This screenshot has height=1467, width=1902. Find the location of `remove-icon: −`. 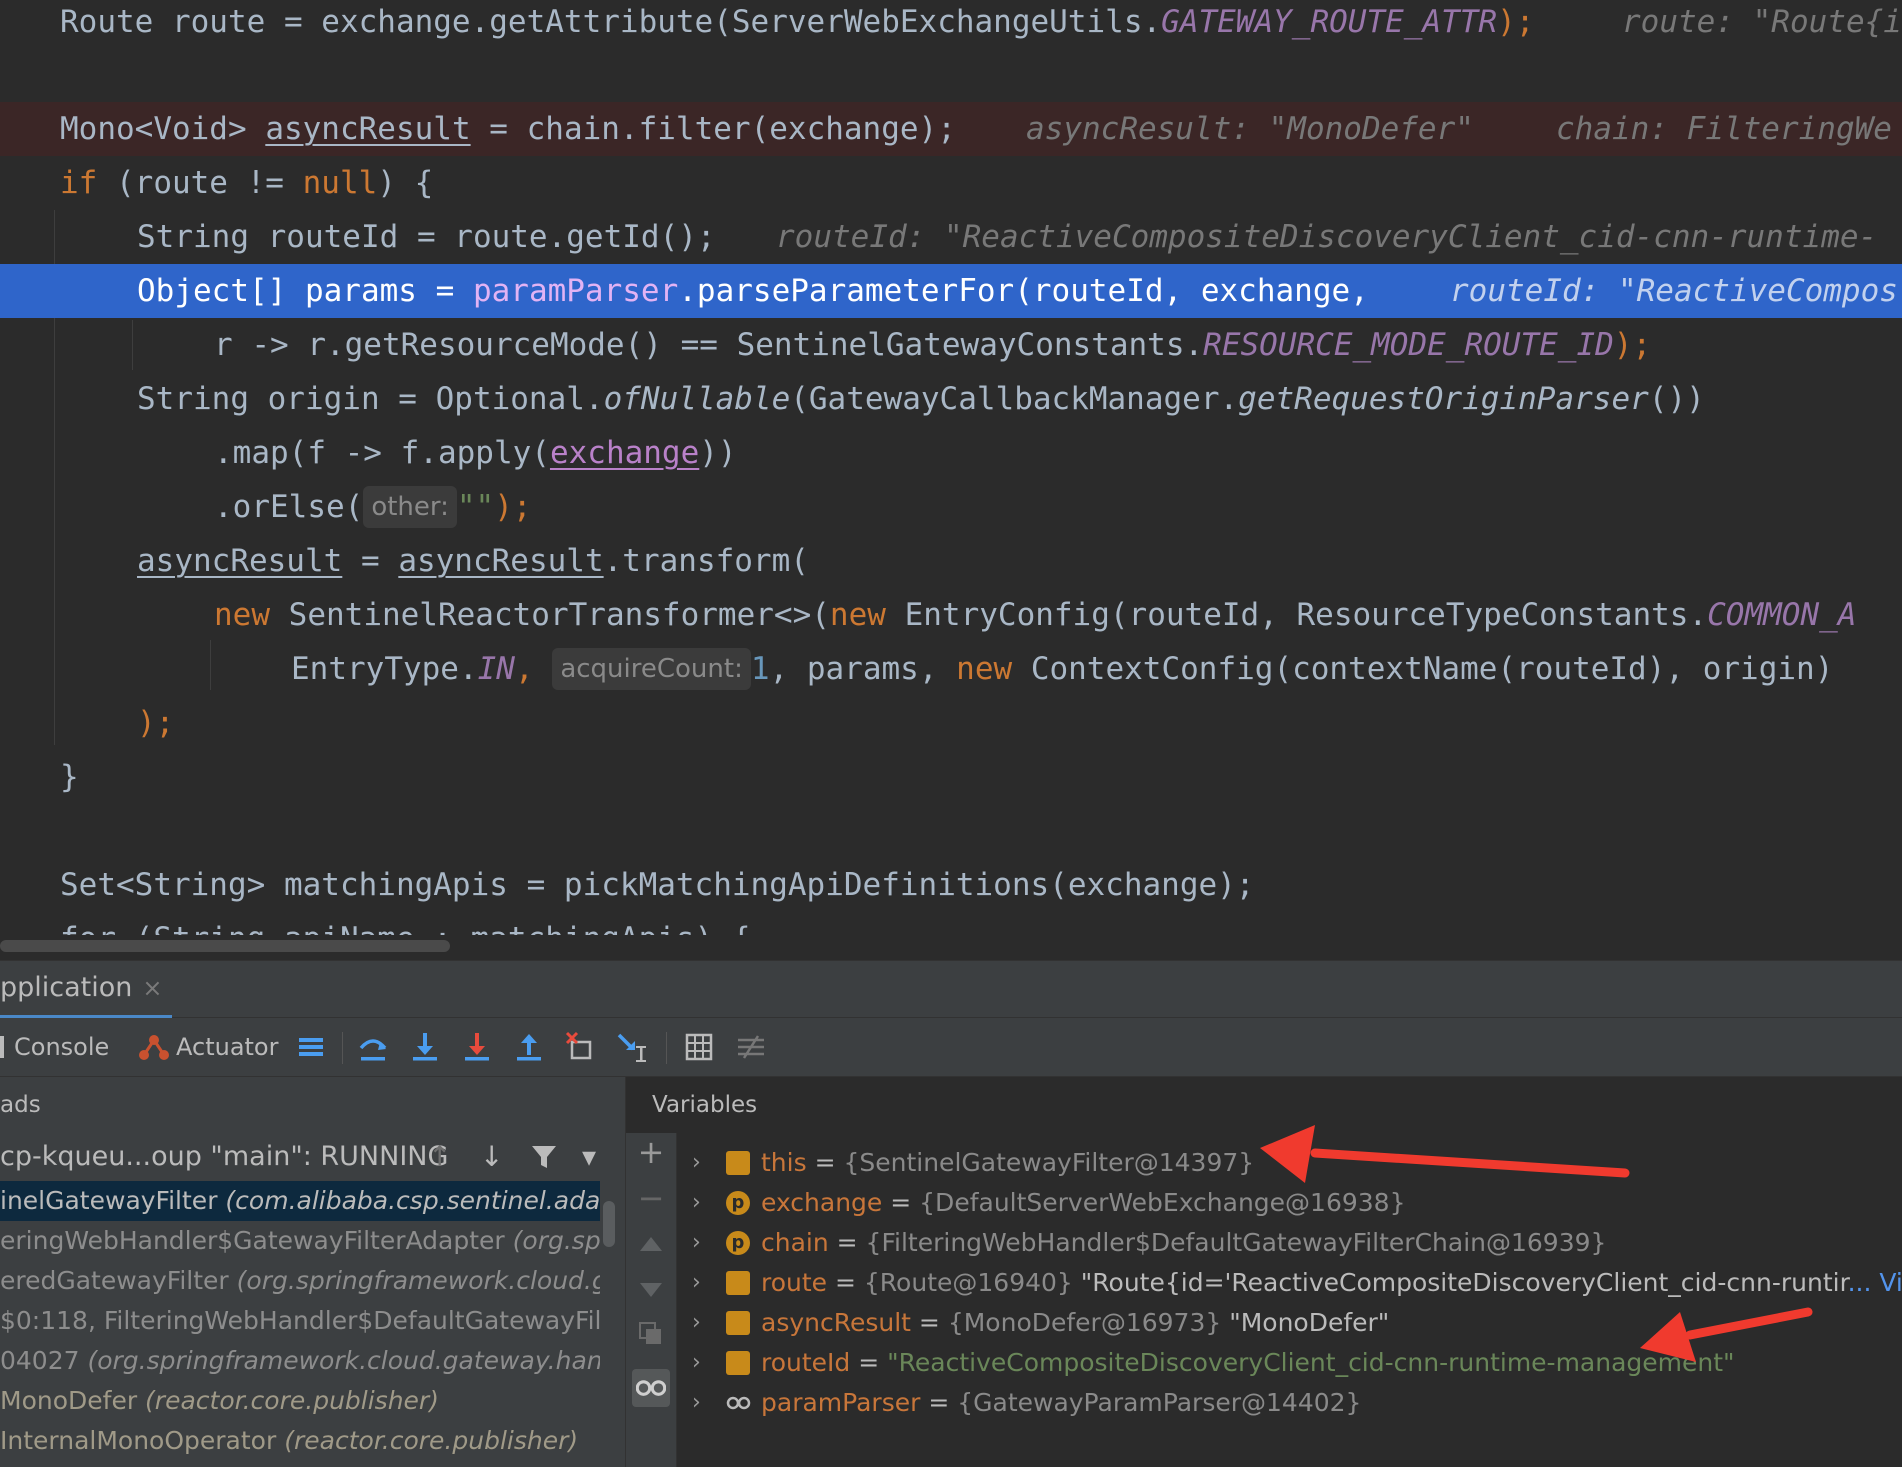

remove-icon: − is located at coordinates (651, 1198).